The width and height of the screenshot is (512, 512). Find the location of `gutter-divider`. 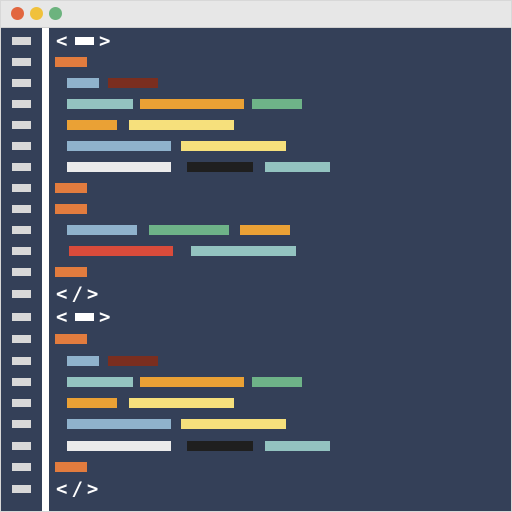

gutter-divider is located at coordinates (45, 269).